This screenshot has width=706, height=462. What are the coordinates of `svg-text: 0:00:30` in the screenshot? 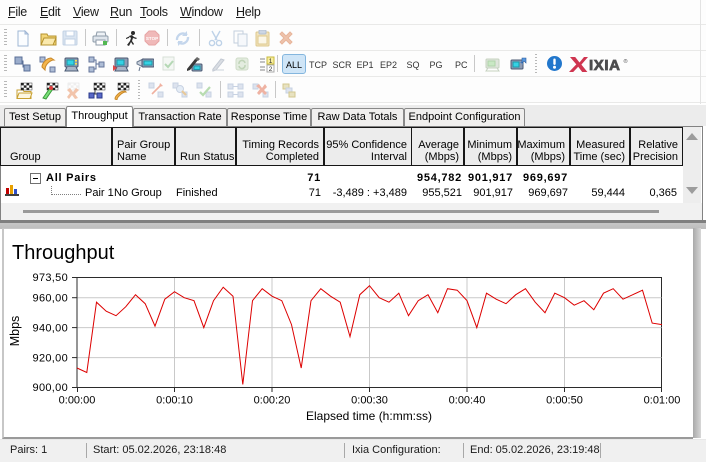 It's located at (369, 401).